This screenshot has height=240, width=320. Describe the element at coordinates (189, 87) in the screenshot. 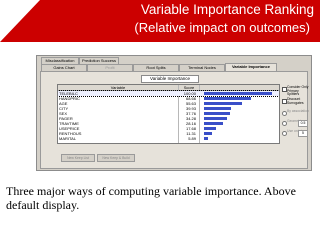

I see `column-header-score: Score` at that location.